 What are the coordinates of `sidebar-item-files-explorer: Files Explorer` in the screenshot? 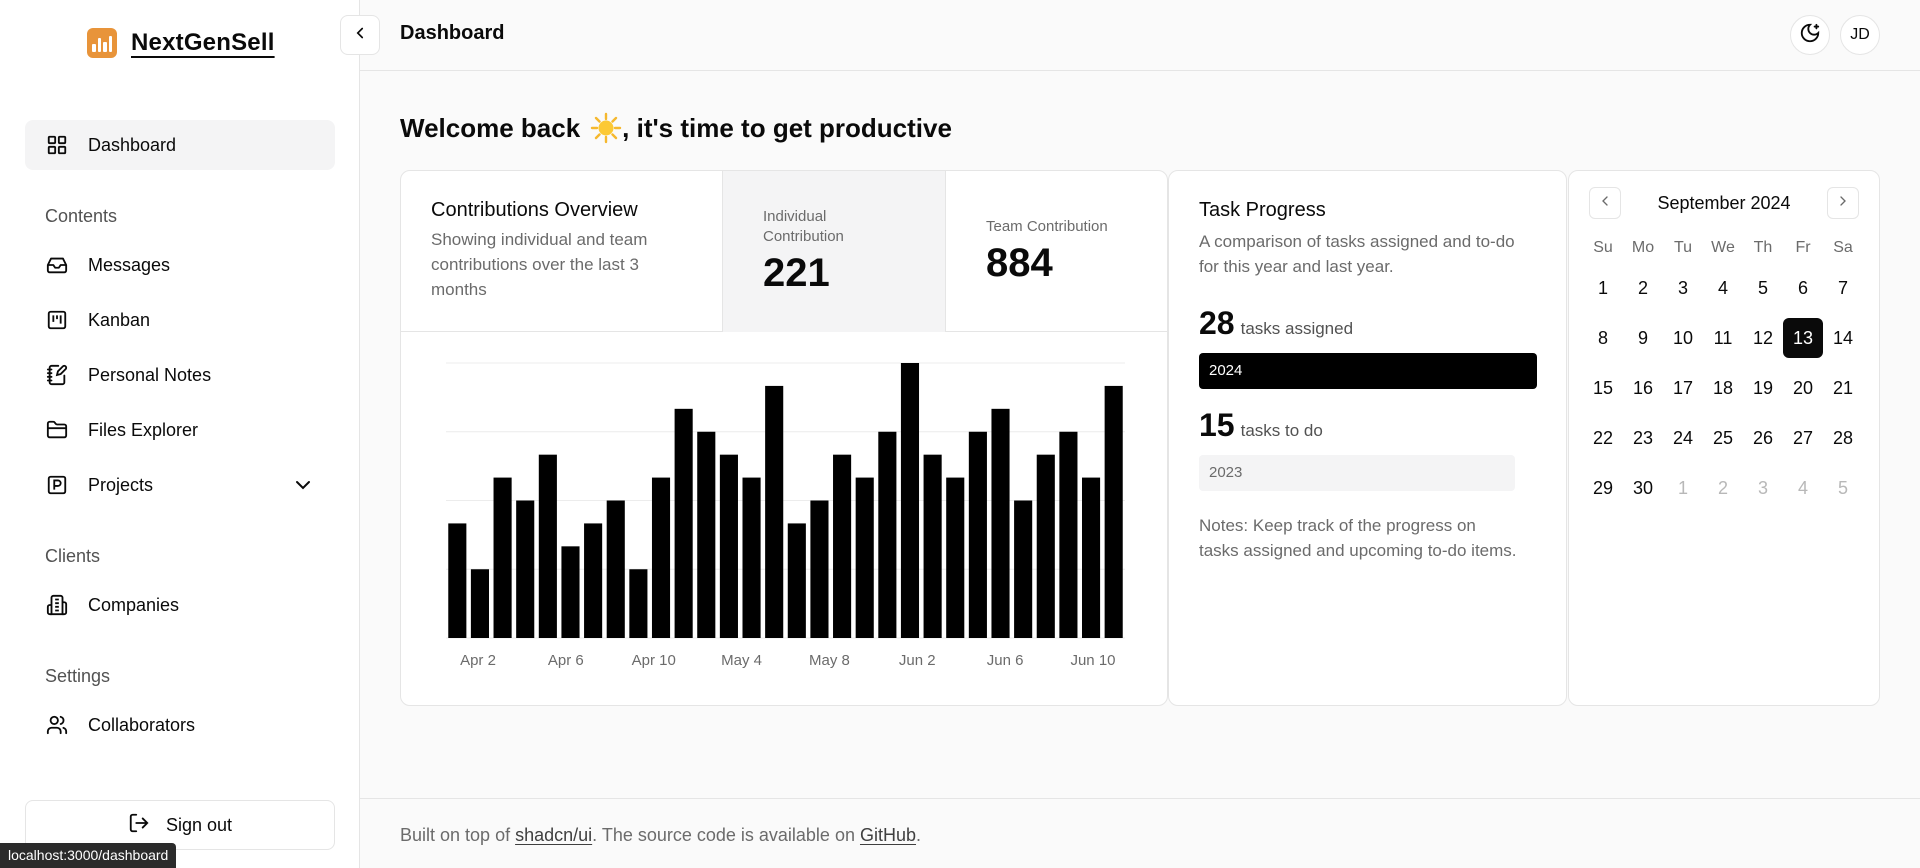 It's located at (180, 430).